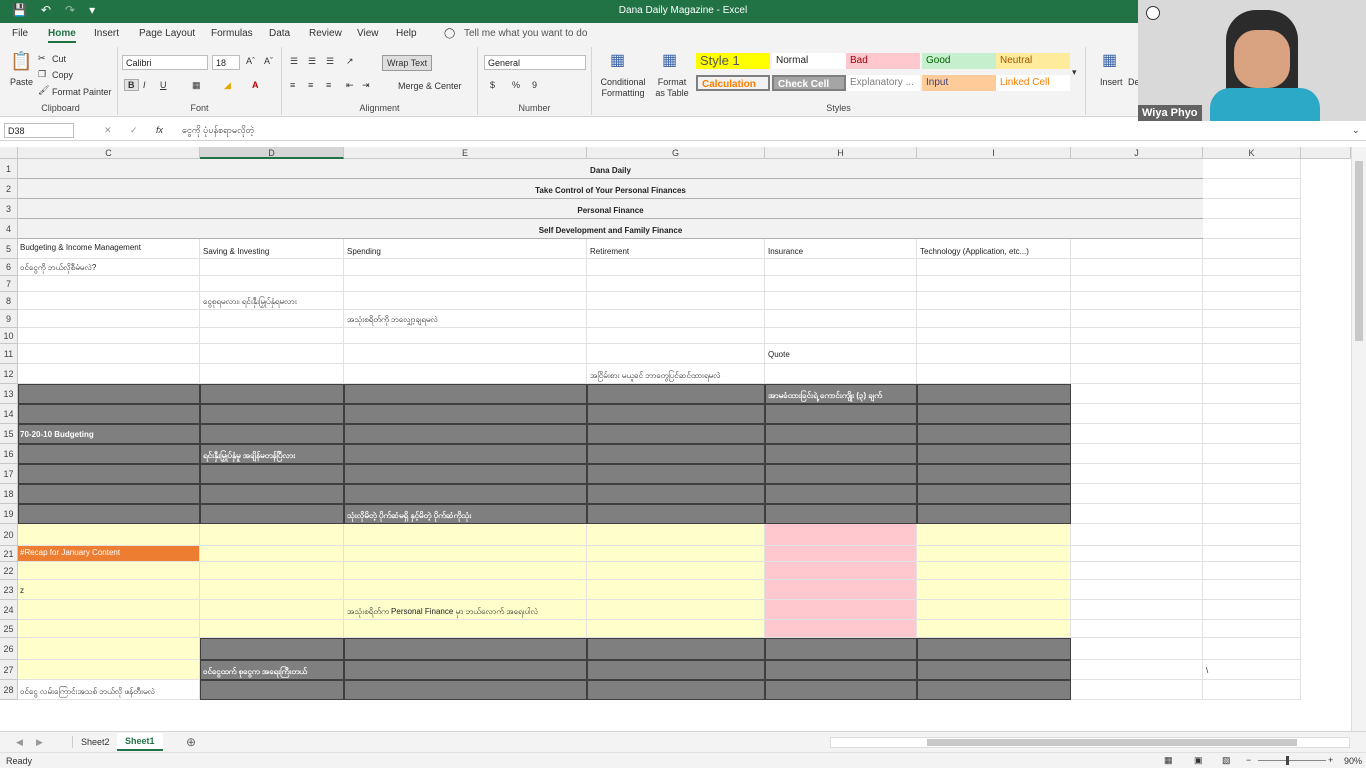 The width and height of the screenshot is (1366, 768). Describe the element at coordinates (883, 61) in the screenshot. I see `cell-style-bad: Bad` at that location.